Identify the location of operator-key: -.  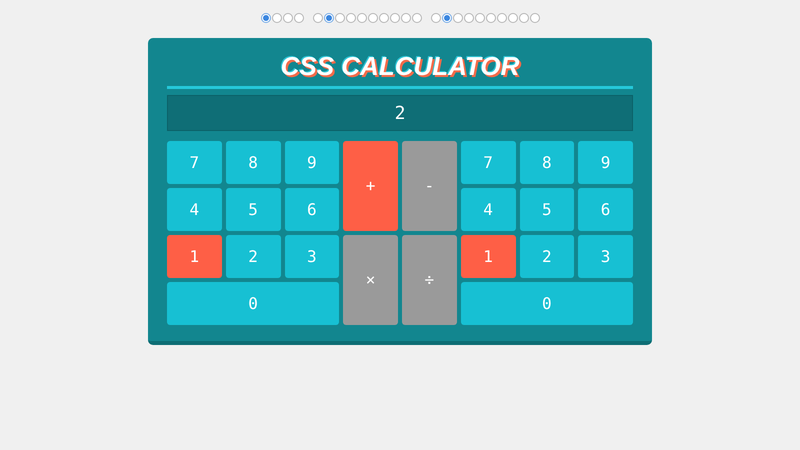
(429, 186).